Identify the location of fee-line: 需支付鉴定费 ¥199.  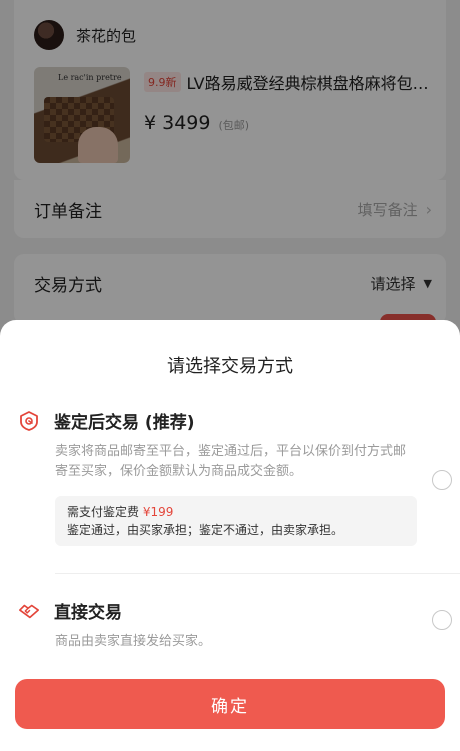
(236, 512).